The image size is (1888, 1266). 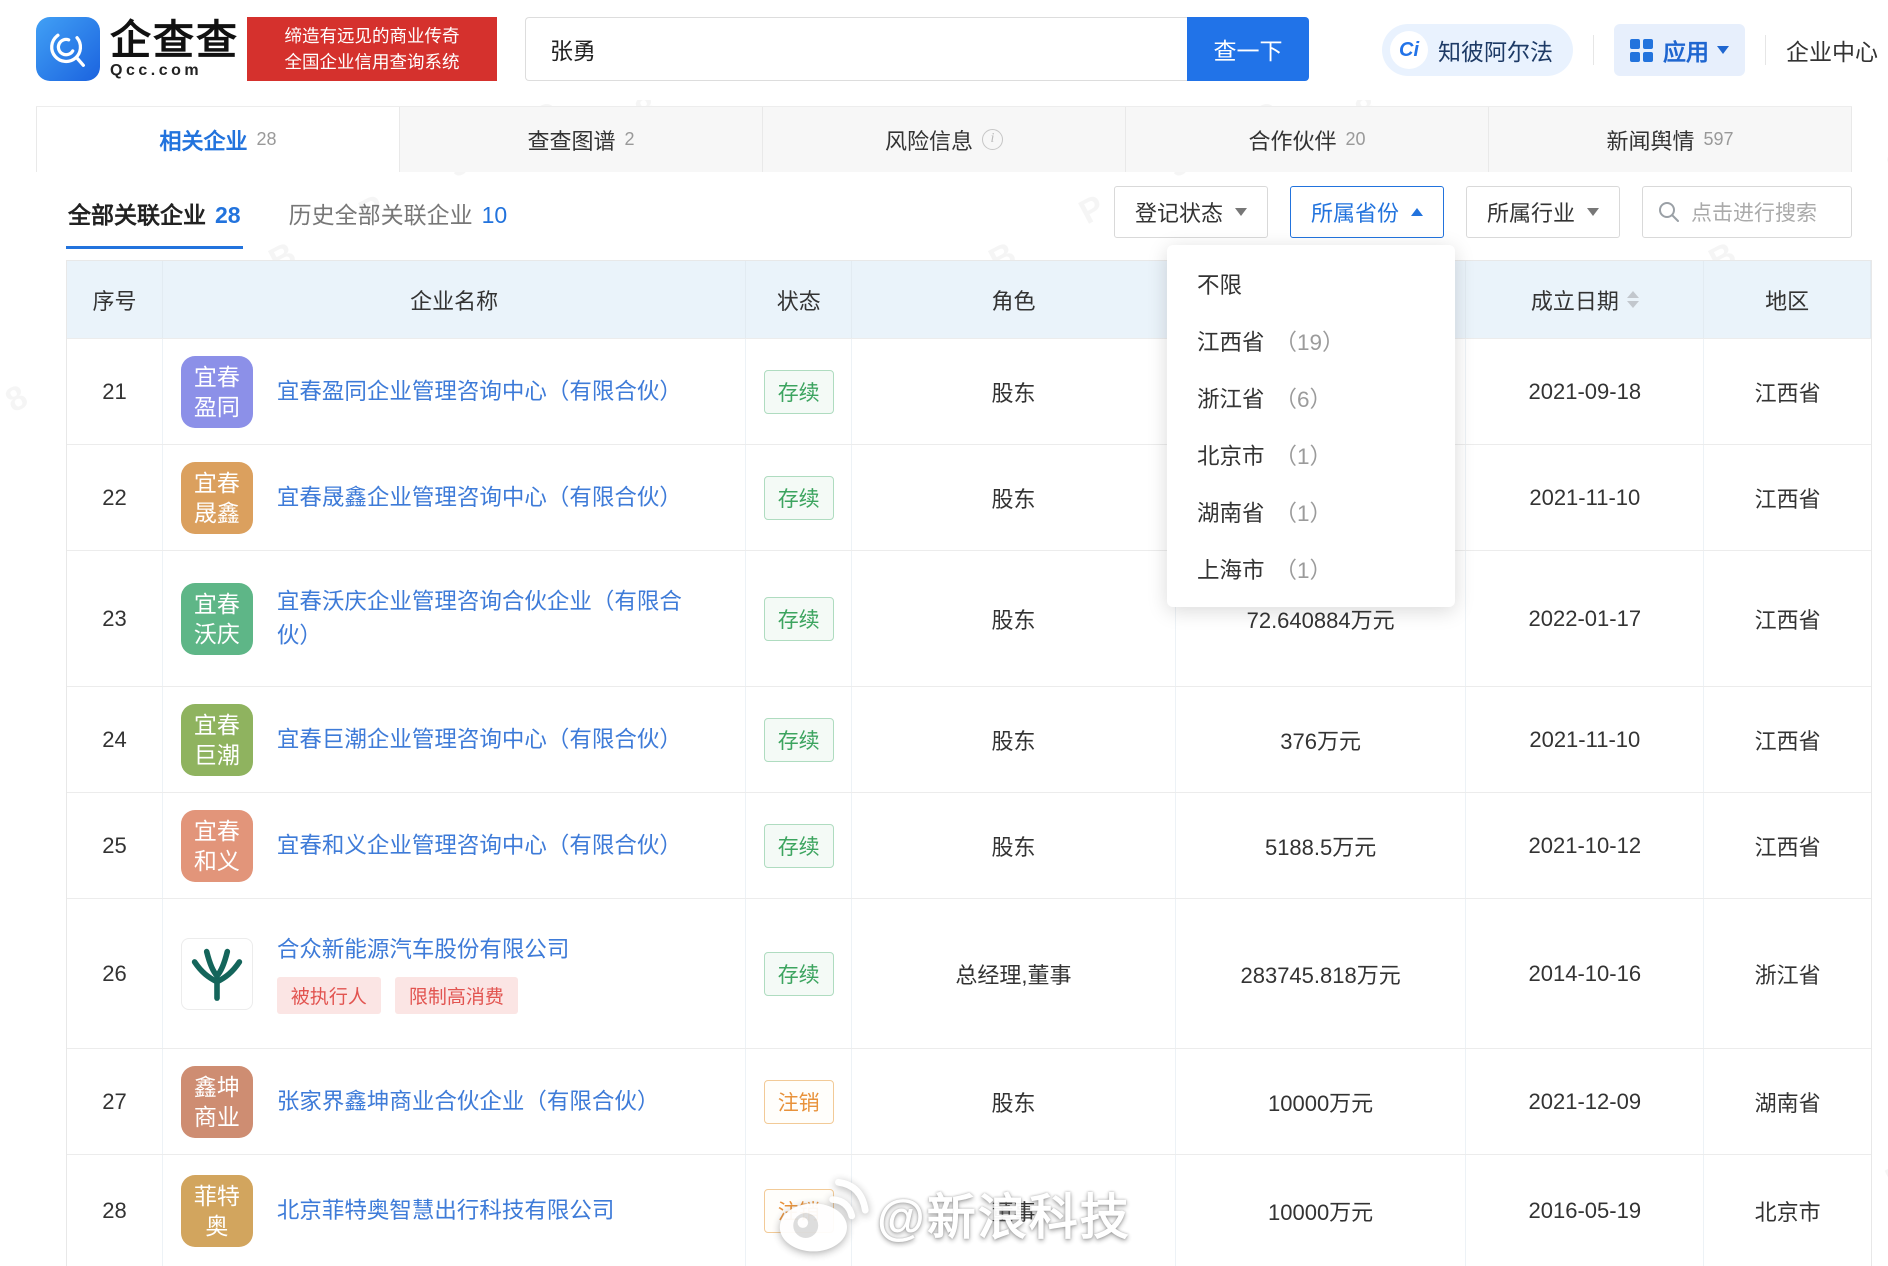 What do you see at coordinates (494, 215) in the screenshot?
I see `subtab-count: 10` at bounding box center [494, 215].